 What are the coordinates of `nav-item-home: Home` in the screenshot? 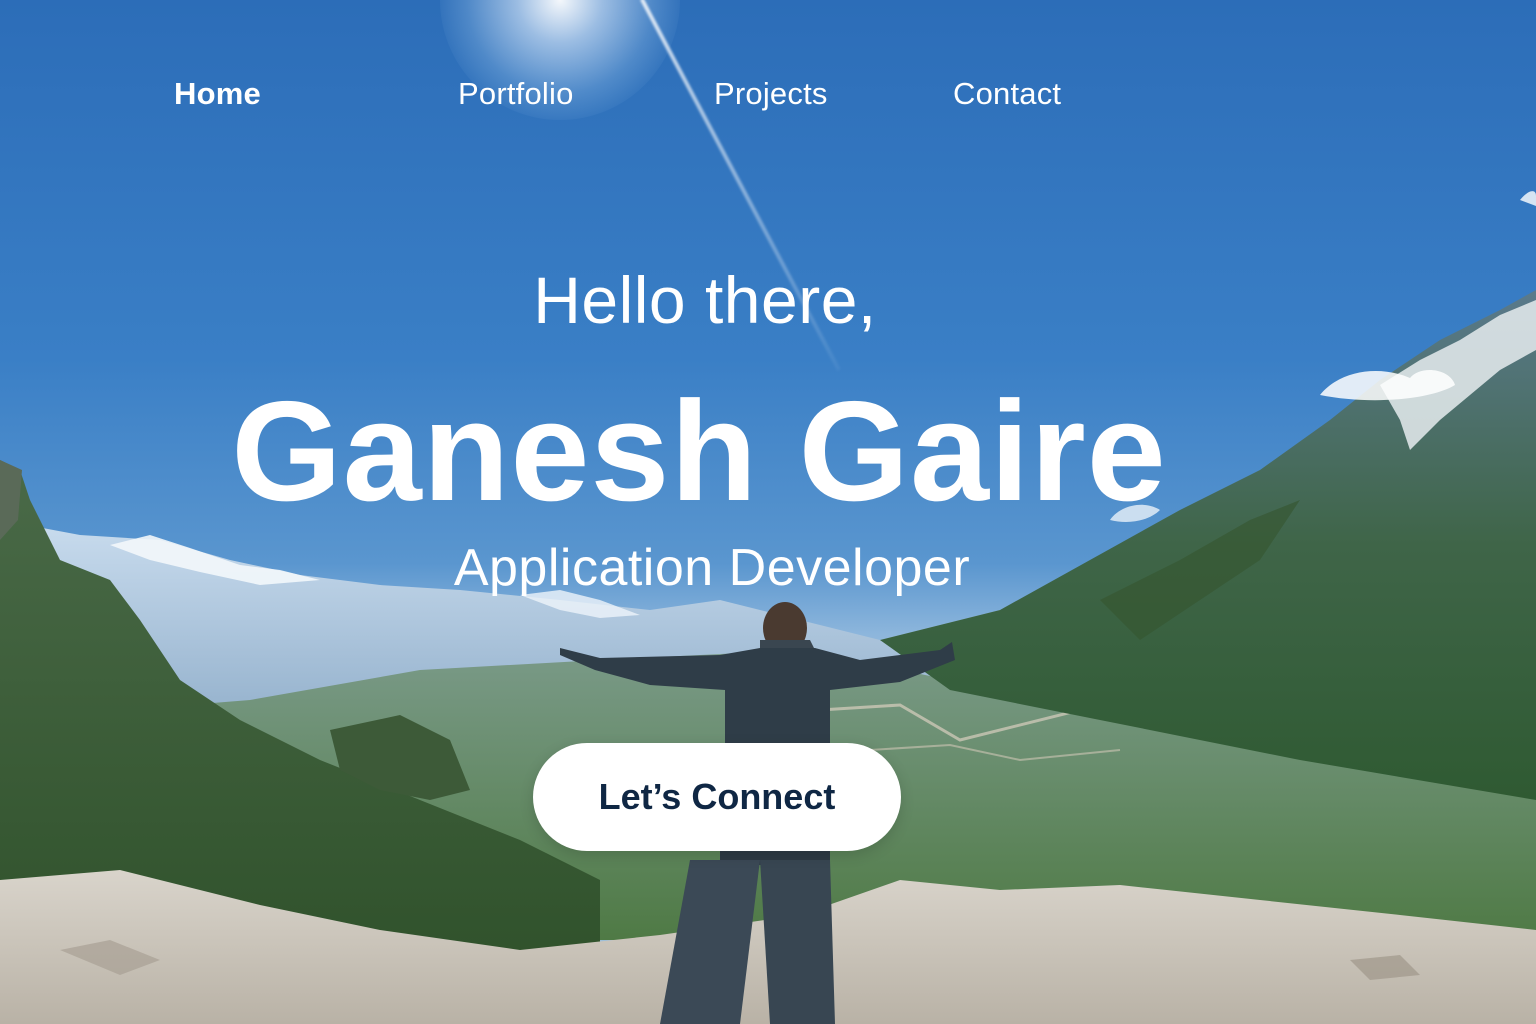 It's located at (217, 94).